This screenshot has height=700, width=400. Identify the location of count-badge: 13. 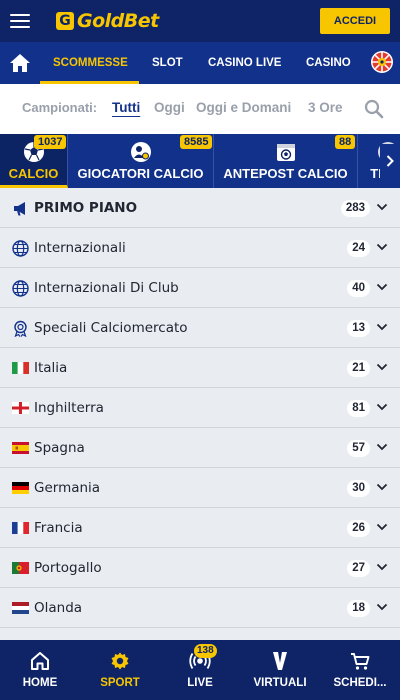
(358, 328).